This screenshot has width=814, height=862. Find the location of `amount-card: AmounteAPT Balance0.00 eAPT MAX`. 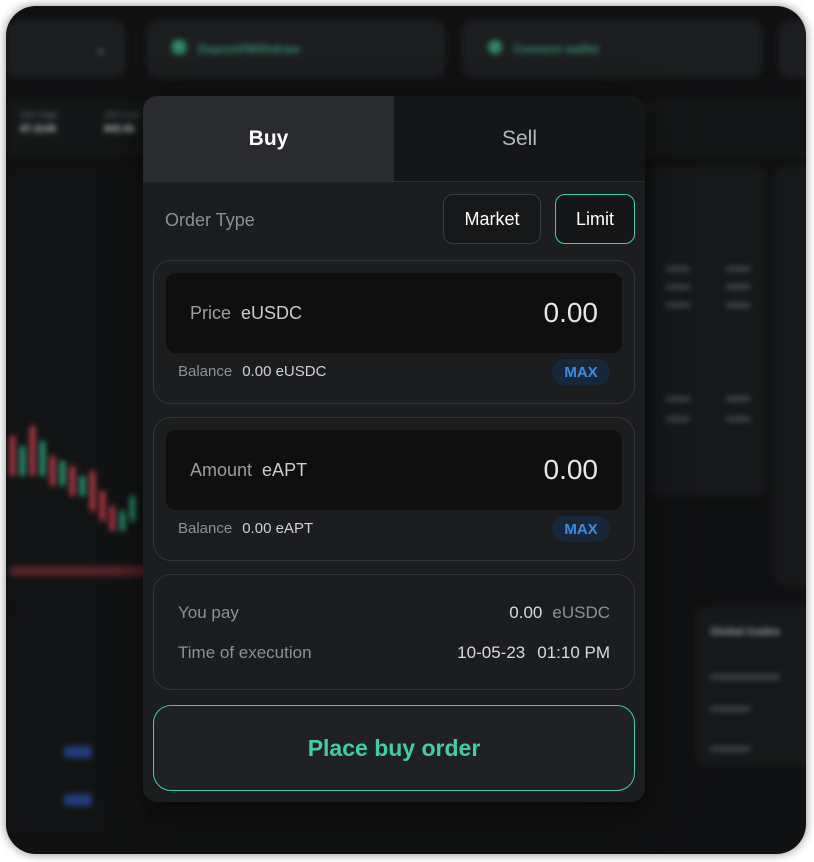

amount-card: AmounteAPT Balance0.00 eAPT MAX is located at coordinates (394, 489).